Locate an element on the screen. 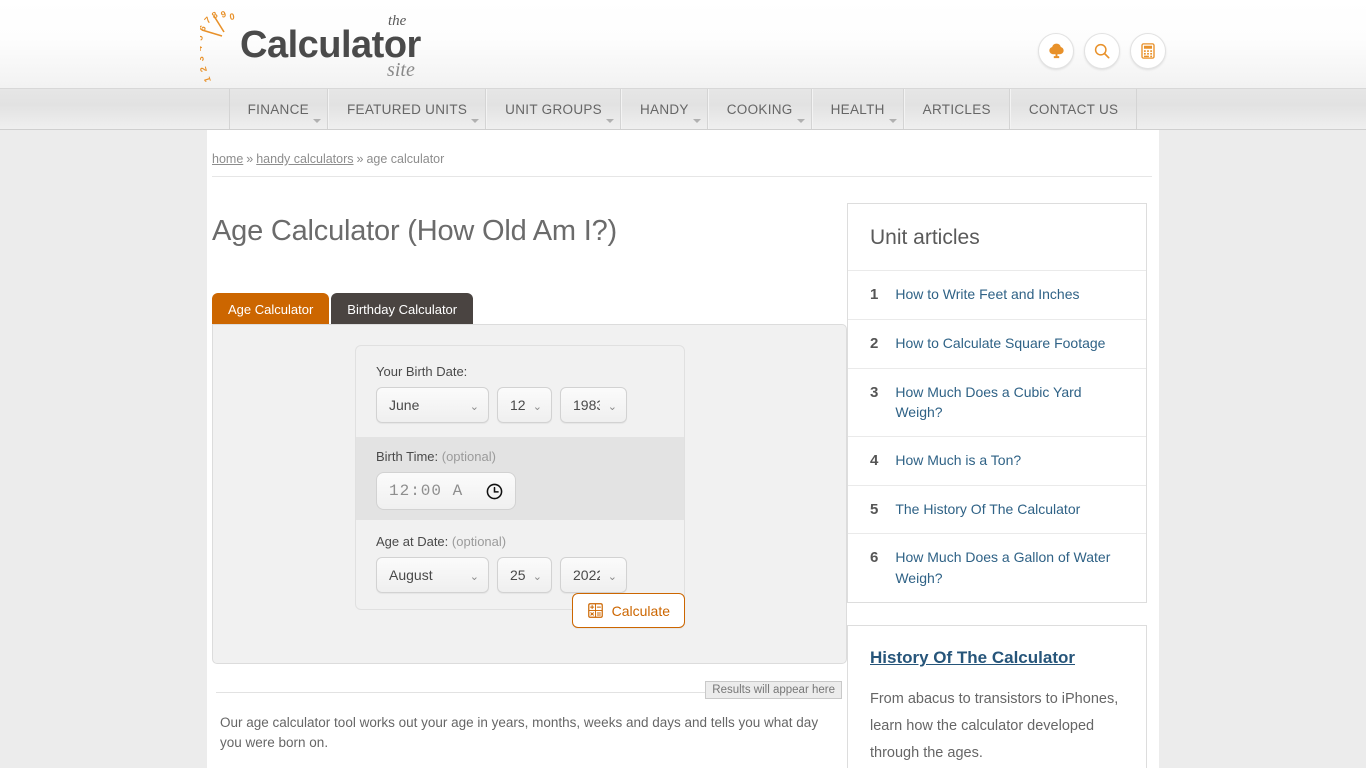  article-link: The History Of The Calculator is located at coordinates (987, 509).